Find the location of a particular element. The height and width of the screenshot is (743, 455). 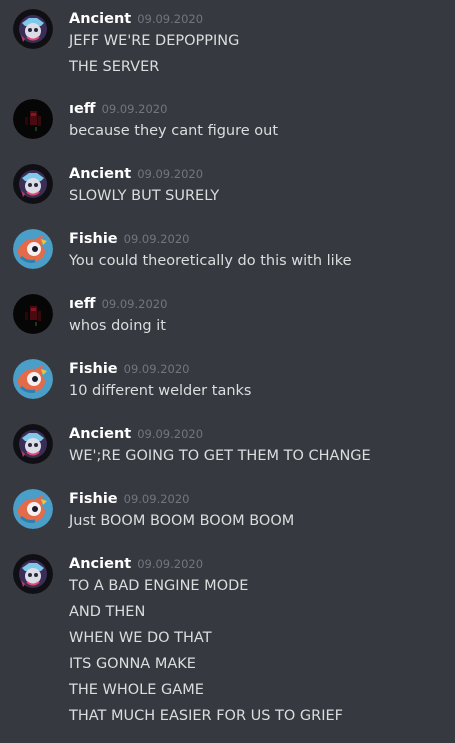

message-content: Just BOOM BOOM BOOM BOOM is located at coordinates (259, 521).